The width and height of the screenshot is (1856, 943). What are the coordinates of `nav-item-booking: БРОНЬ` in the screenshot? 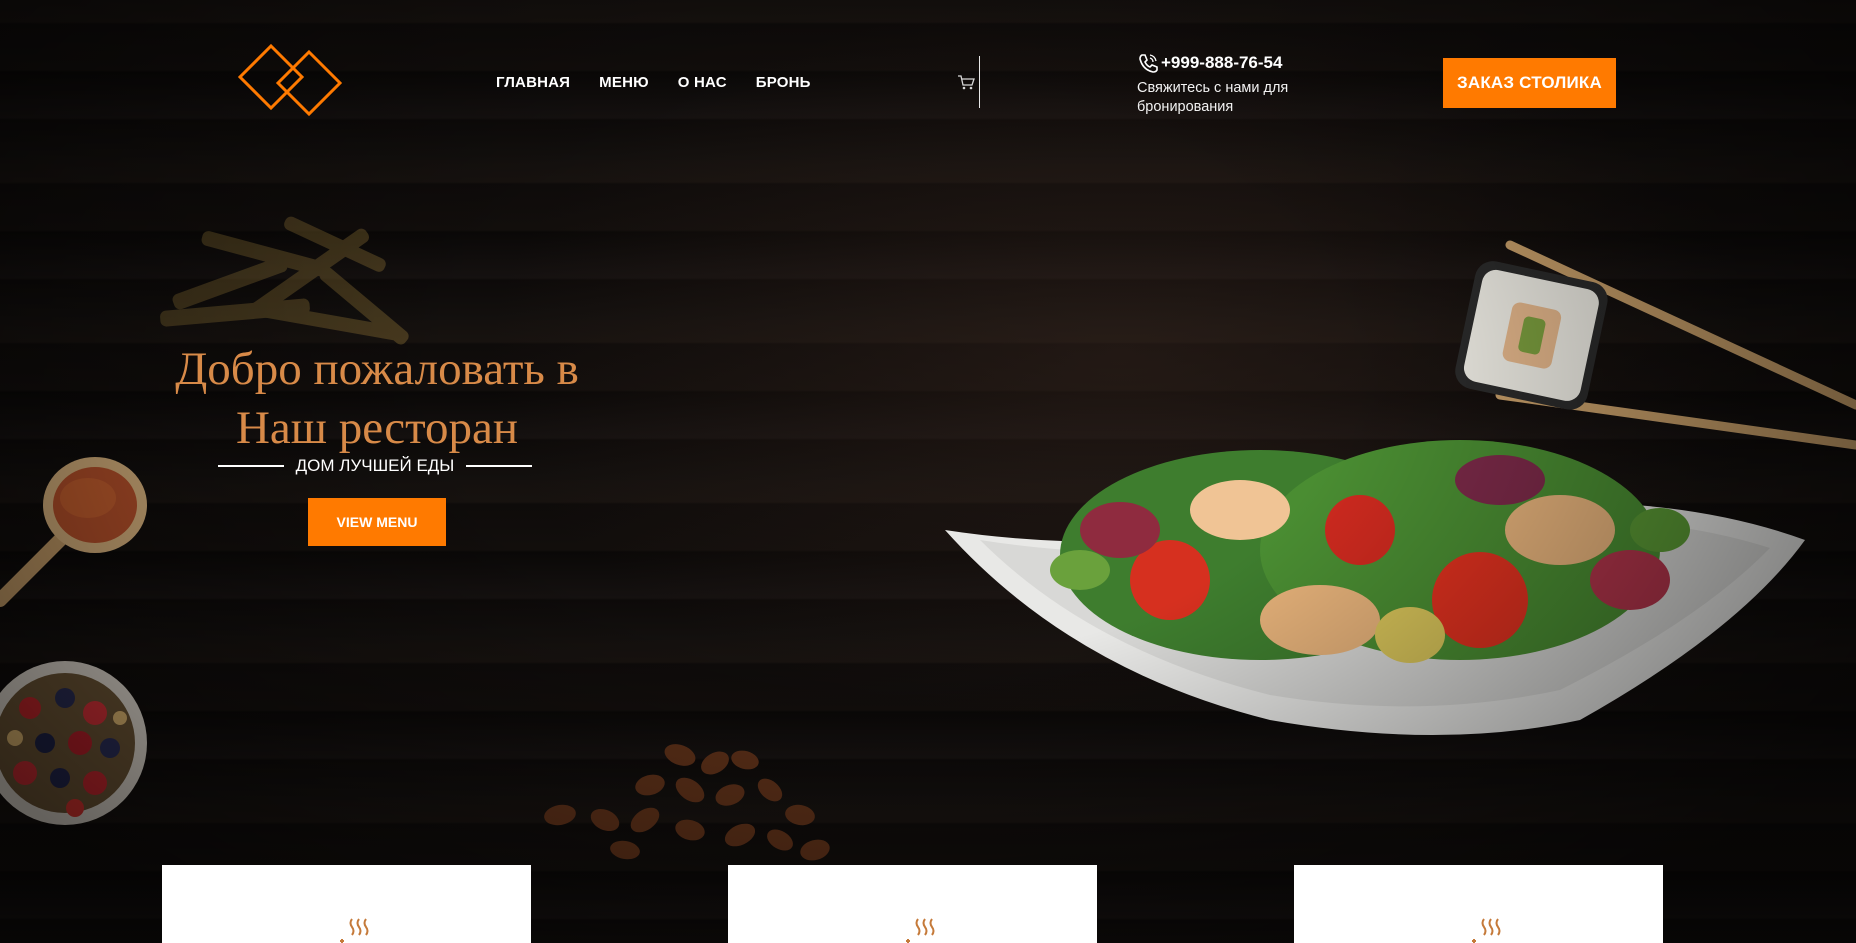 It's located at (783, 82).